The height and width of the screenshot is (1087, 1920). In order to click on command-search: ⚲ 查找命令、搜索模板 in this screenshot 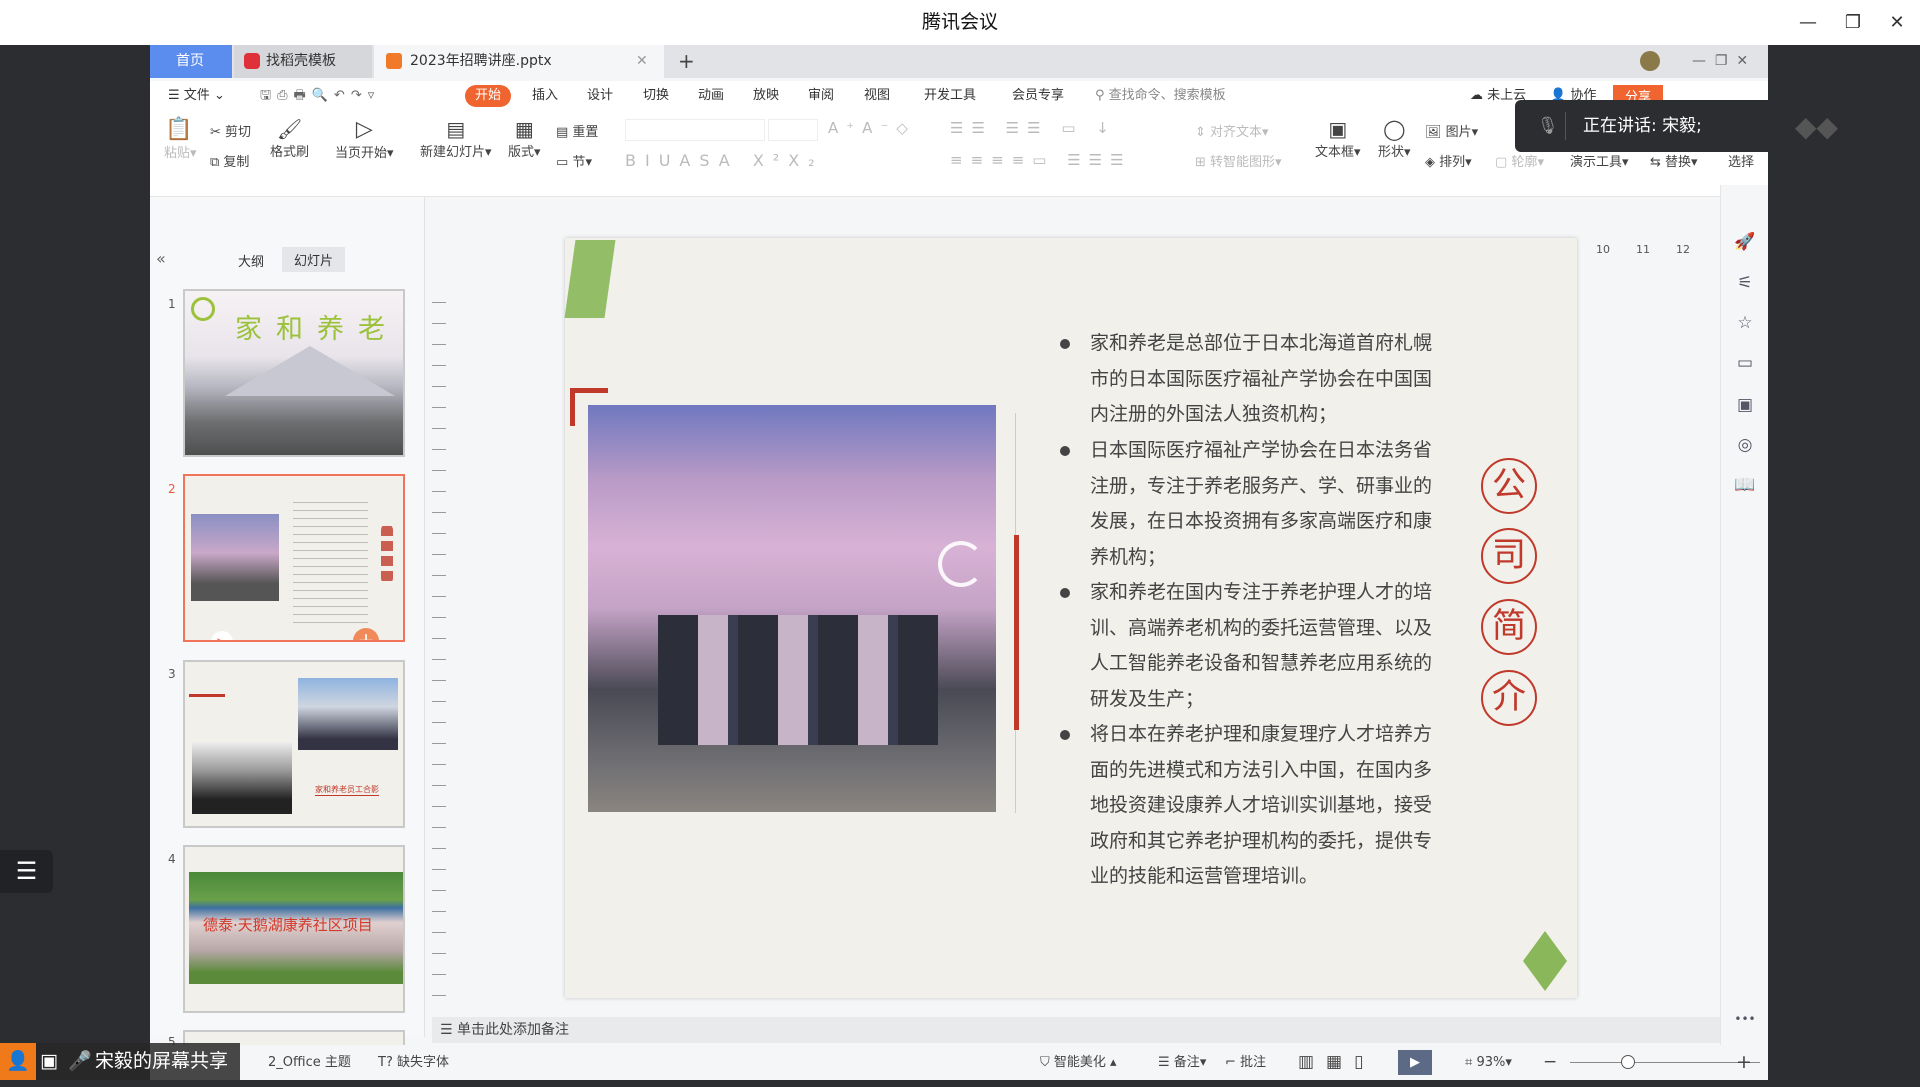, I will do `click(1160, 96)`.